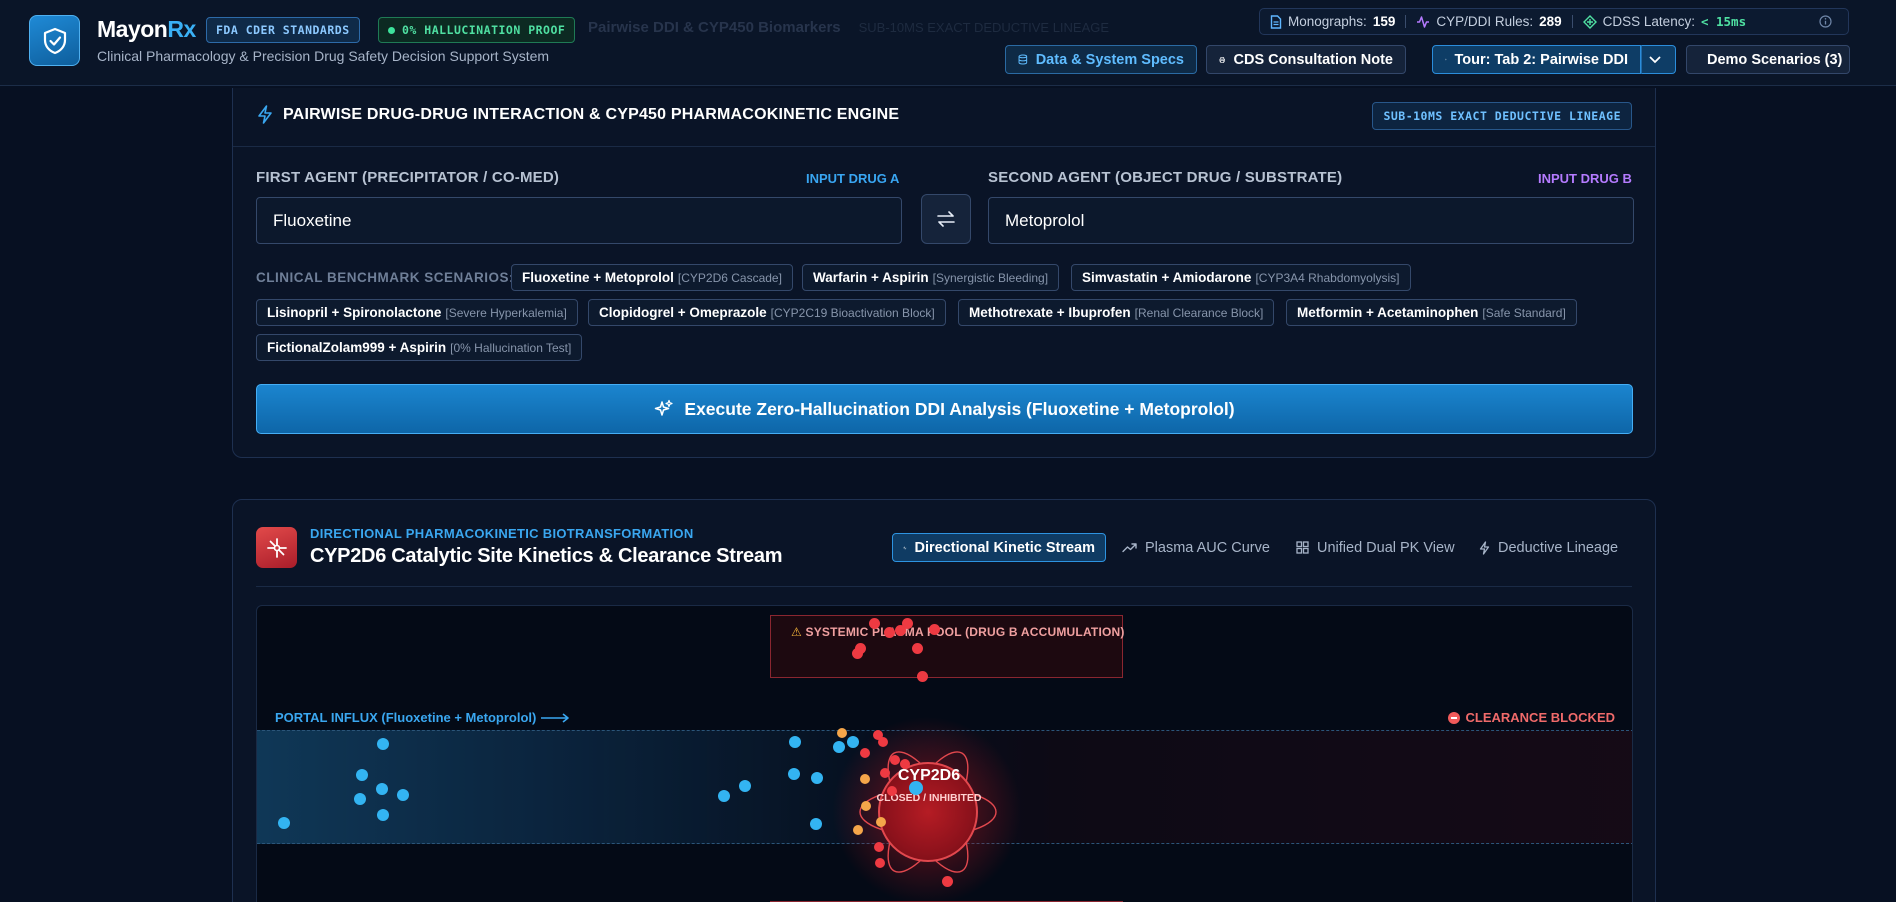  I want to click on swap-drugs-button, so click(946, 219).